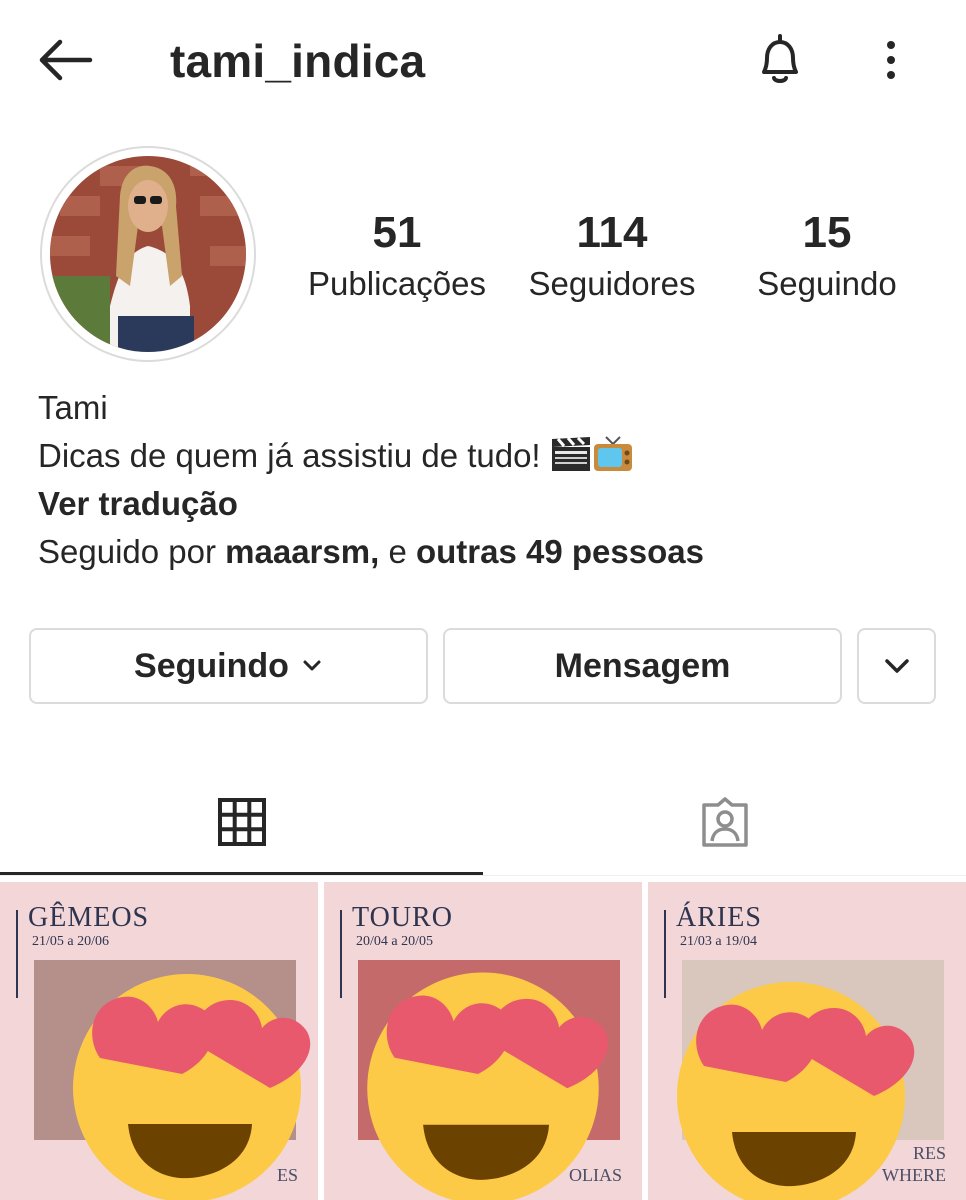 Image resolution: width=966 pixels, height=1200 pixels. I want to click on profile-display-name: Tami, so click(73, 407).